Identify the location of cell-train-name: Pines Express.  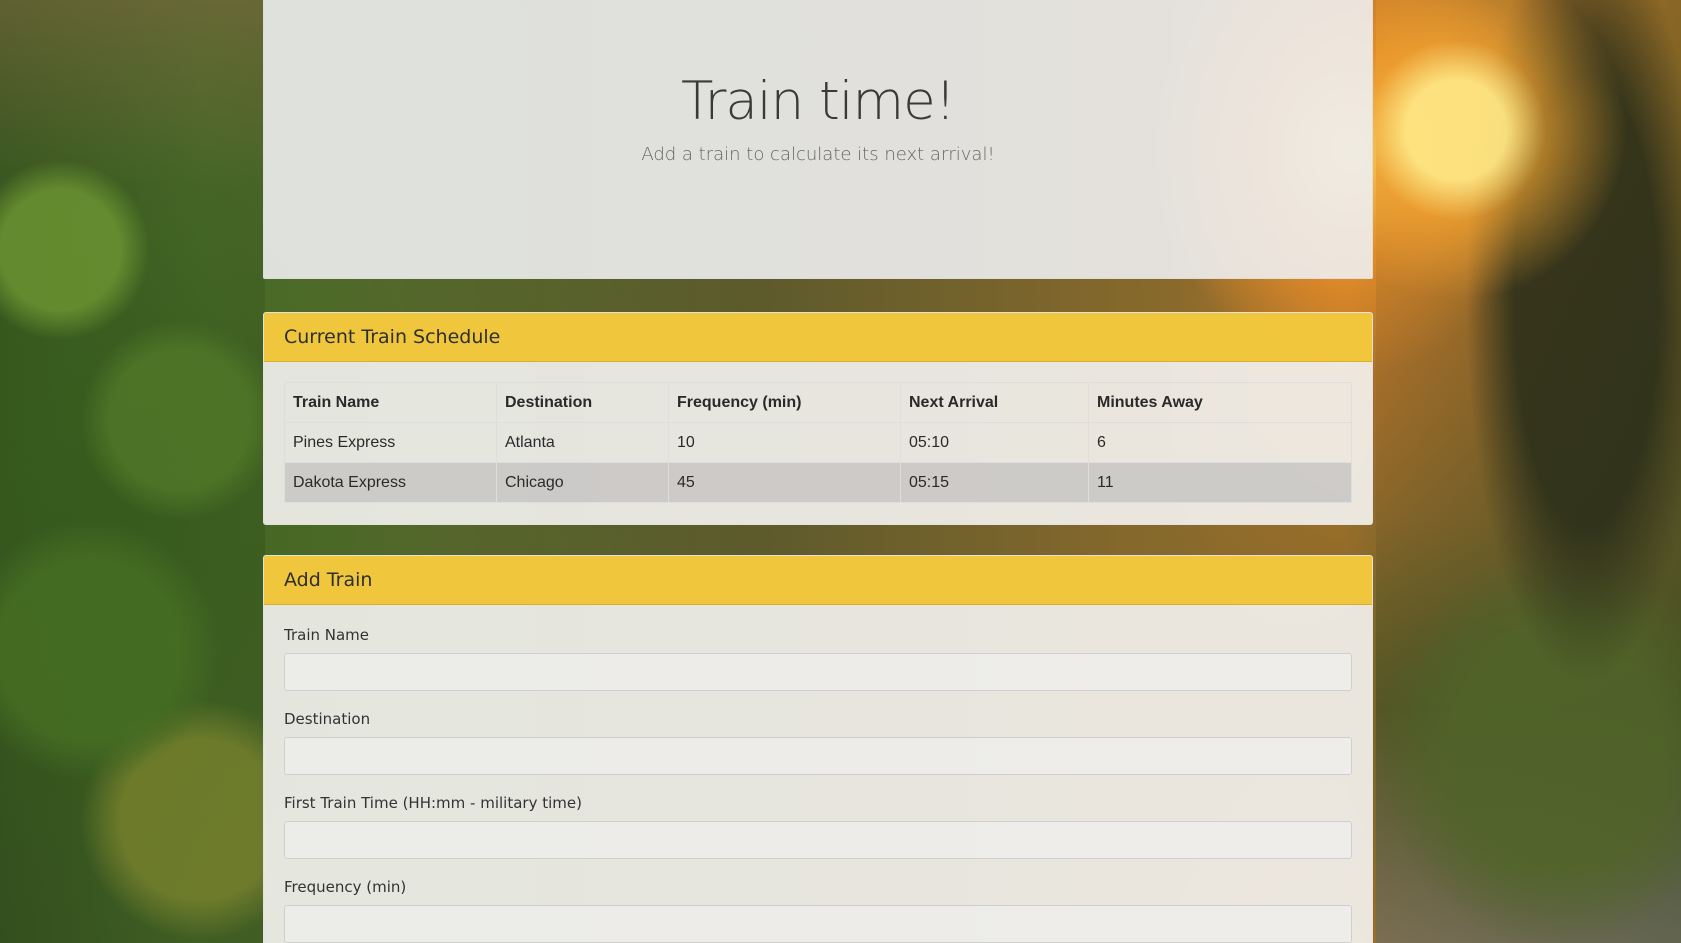
(390, 442).